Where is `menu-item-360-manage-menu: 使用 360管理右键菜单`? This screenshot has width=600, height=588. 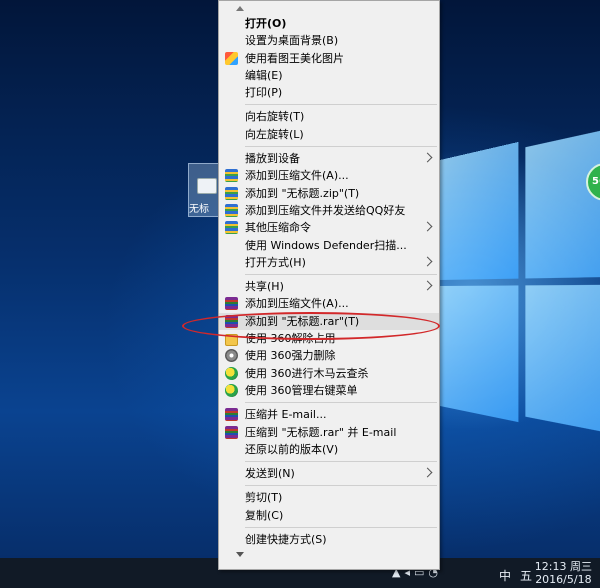
menu-item-360-manage-menu: 使用 360管理右键菜单 is located at coordinates (329, 390).